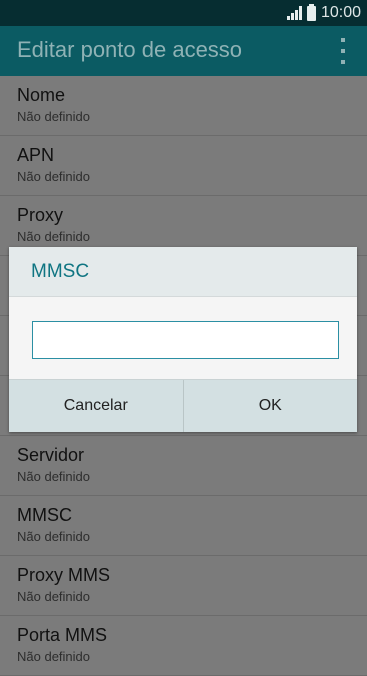 This screenshot has height=676, width=367. I want to click on list-item-porta-mms: Porta MMS Não definido, so click(183, 646).